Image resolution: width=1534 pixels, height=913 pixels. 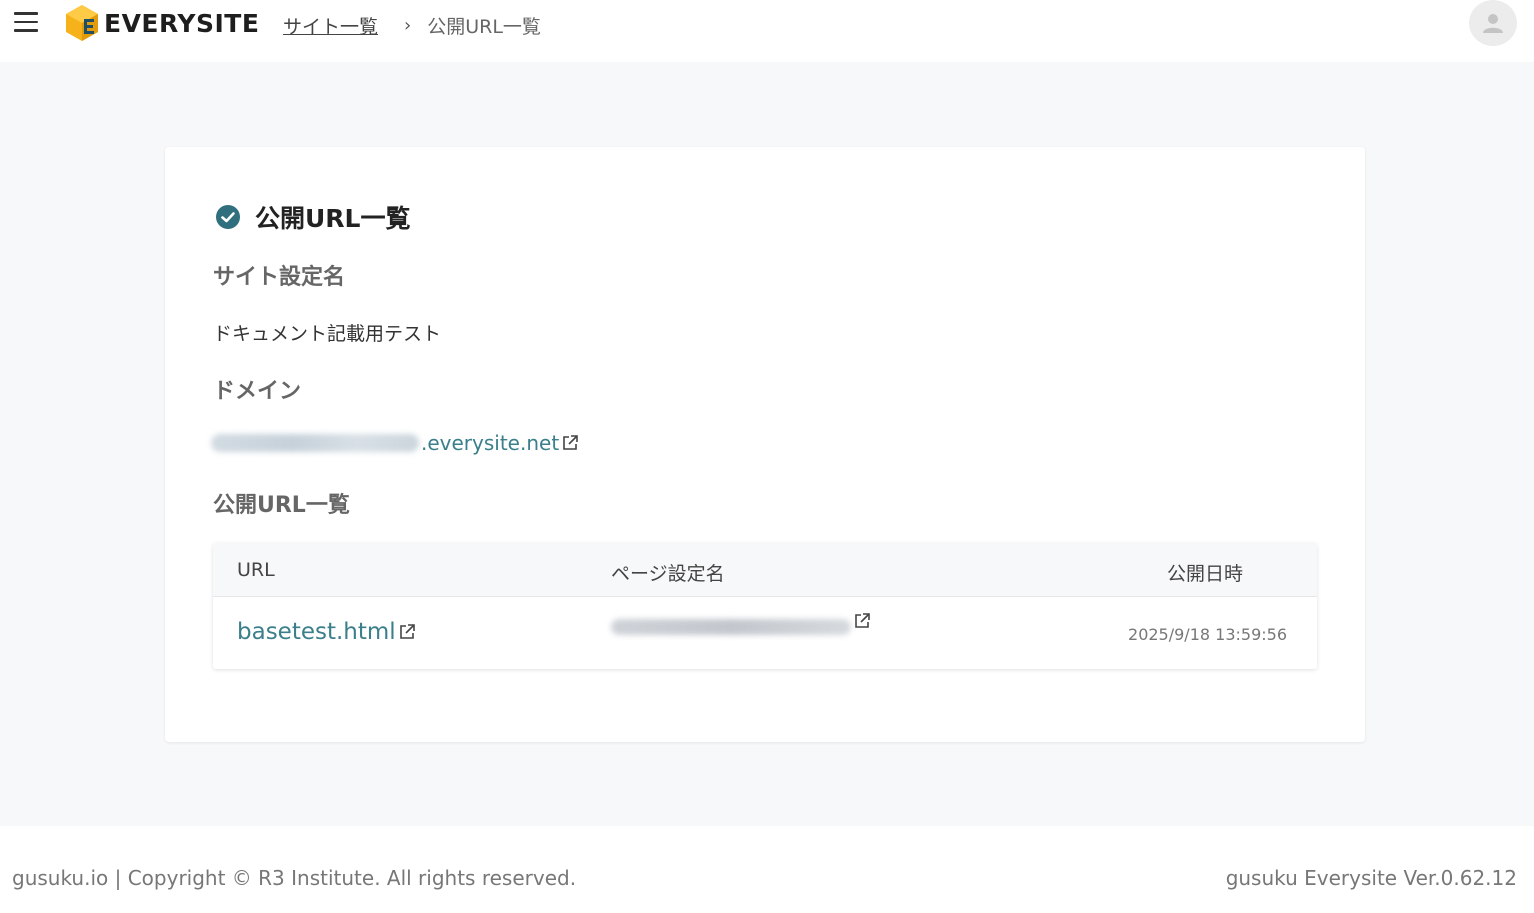 I want to click on url-list-label: 公開URL一覧, so click(x=281, y=505).